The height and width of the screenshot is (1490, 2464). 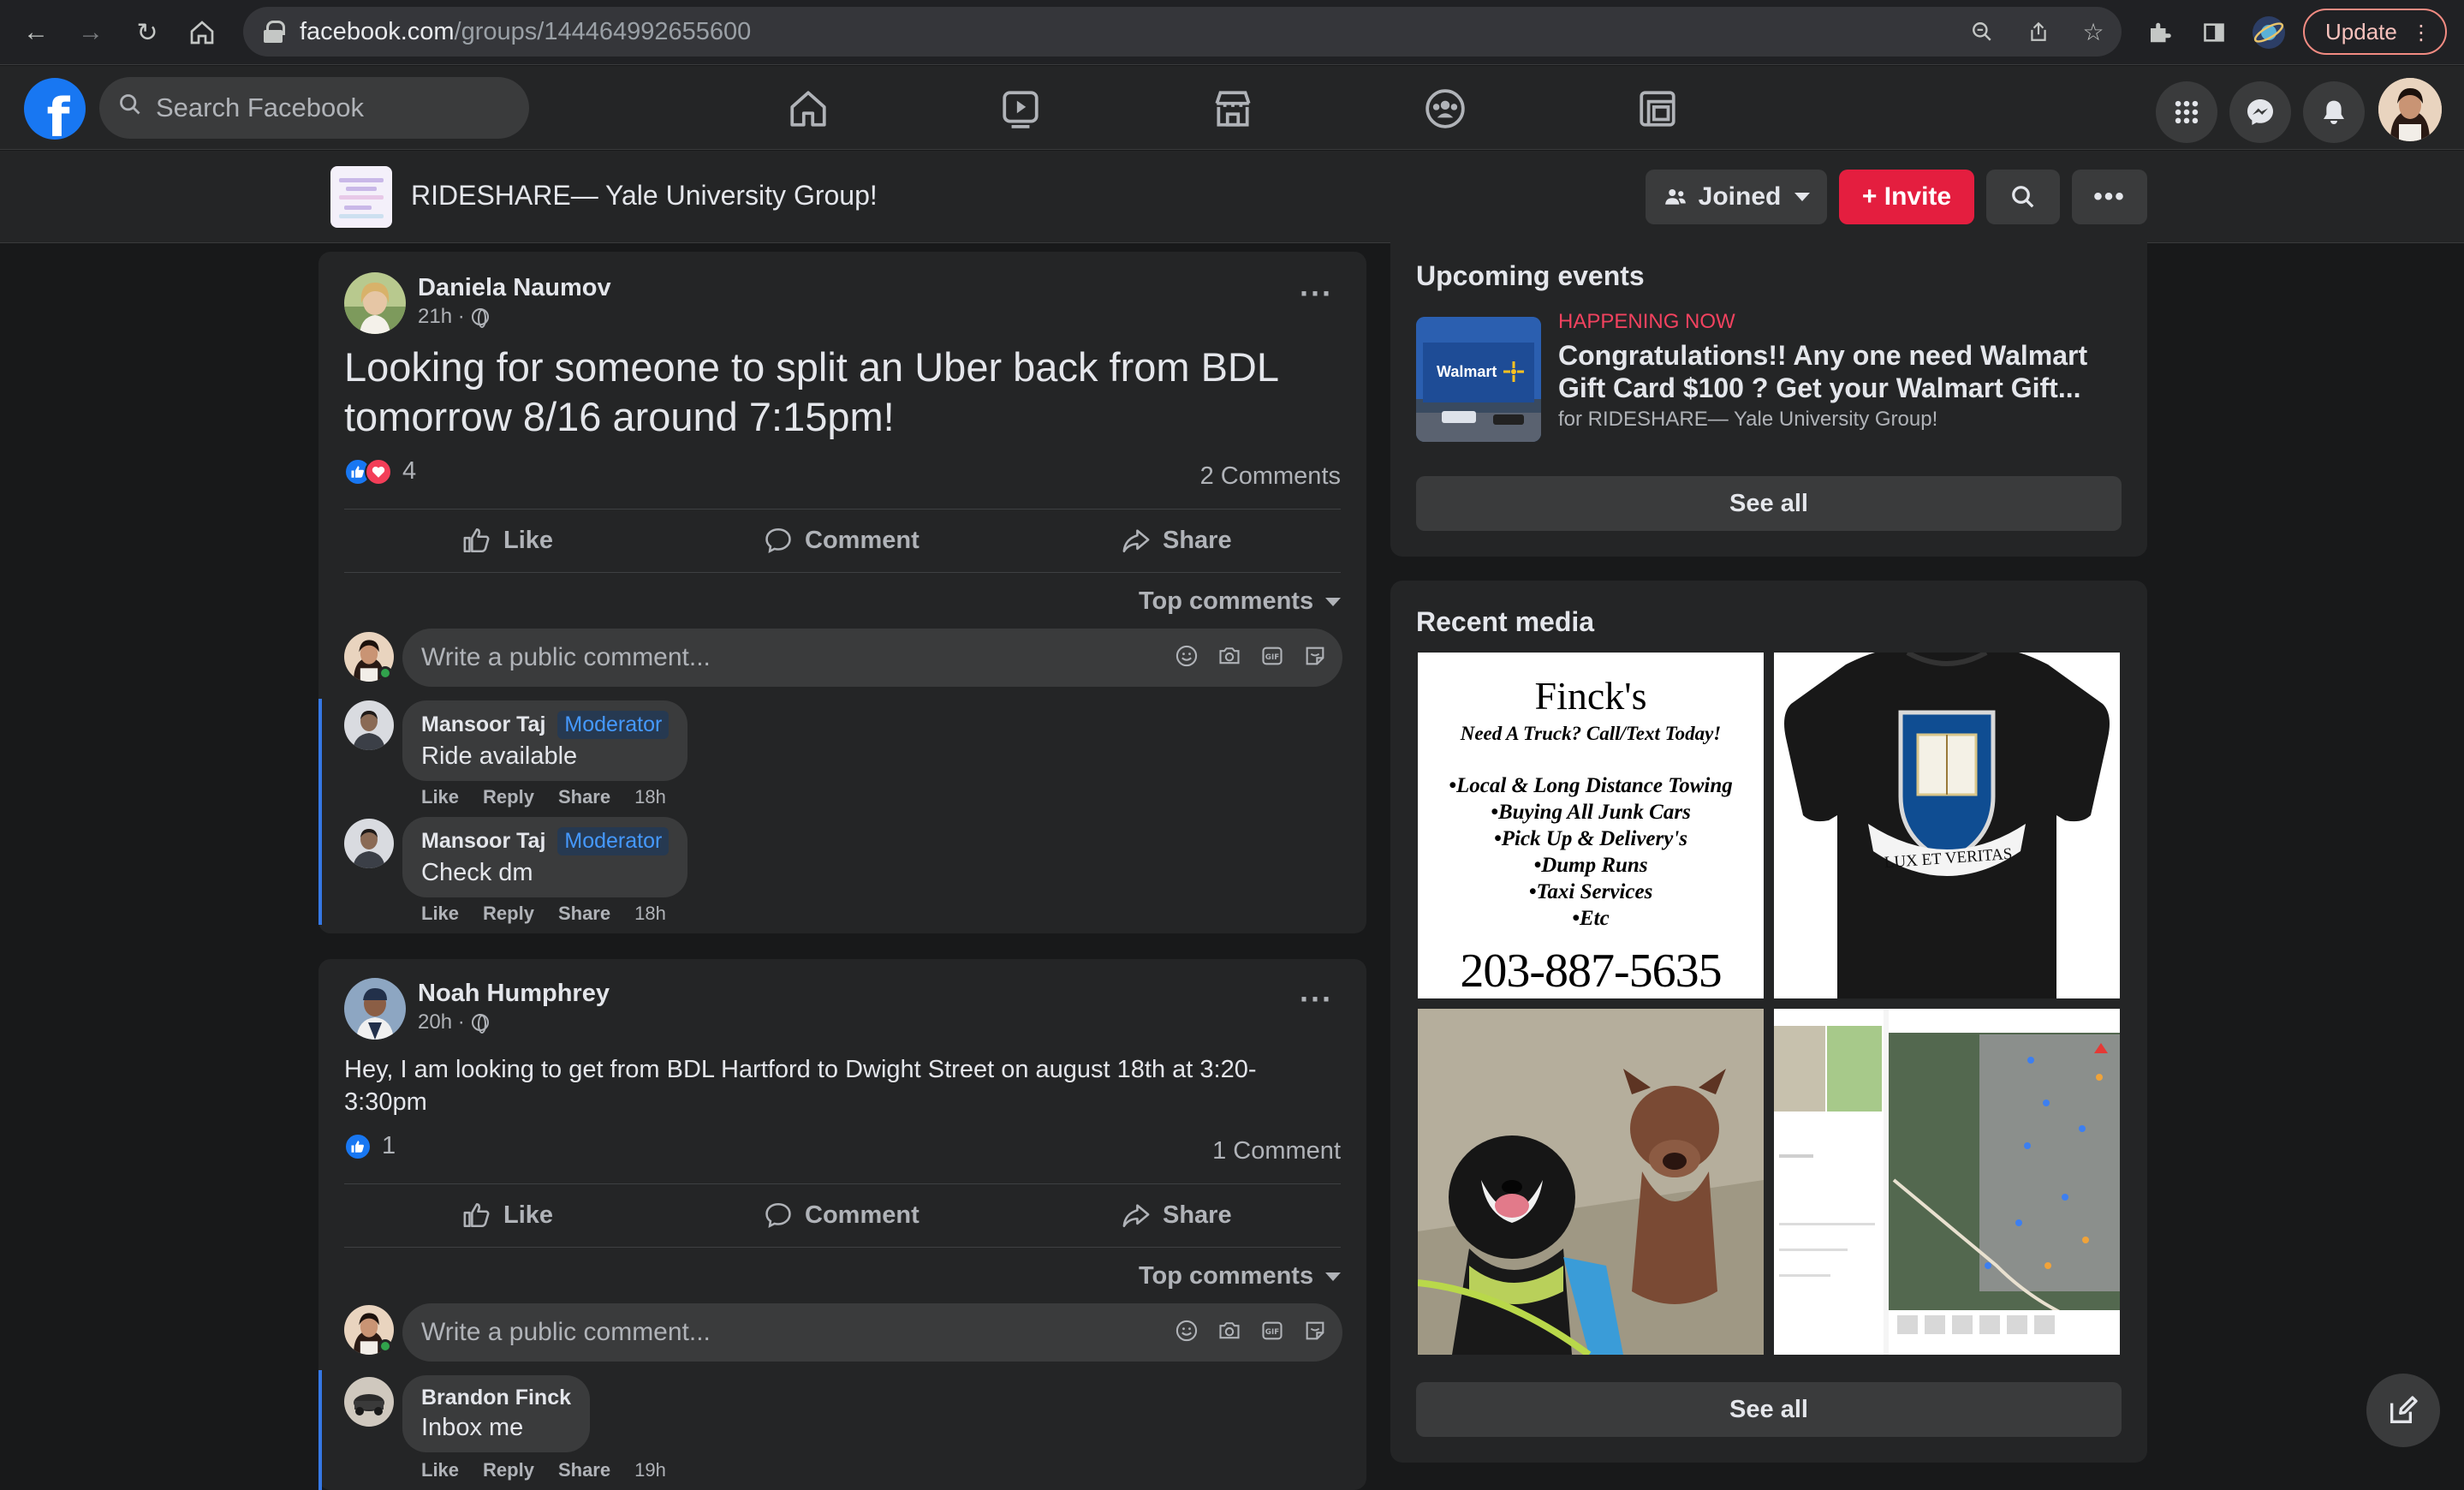 I want to click on comment-time: 19h, so click(x=650, y=1470).